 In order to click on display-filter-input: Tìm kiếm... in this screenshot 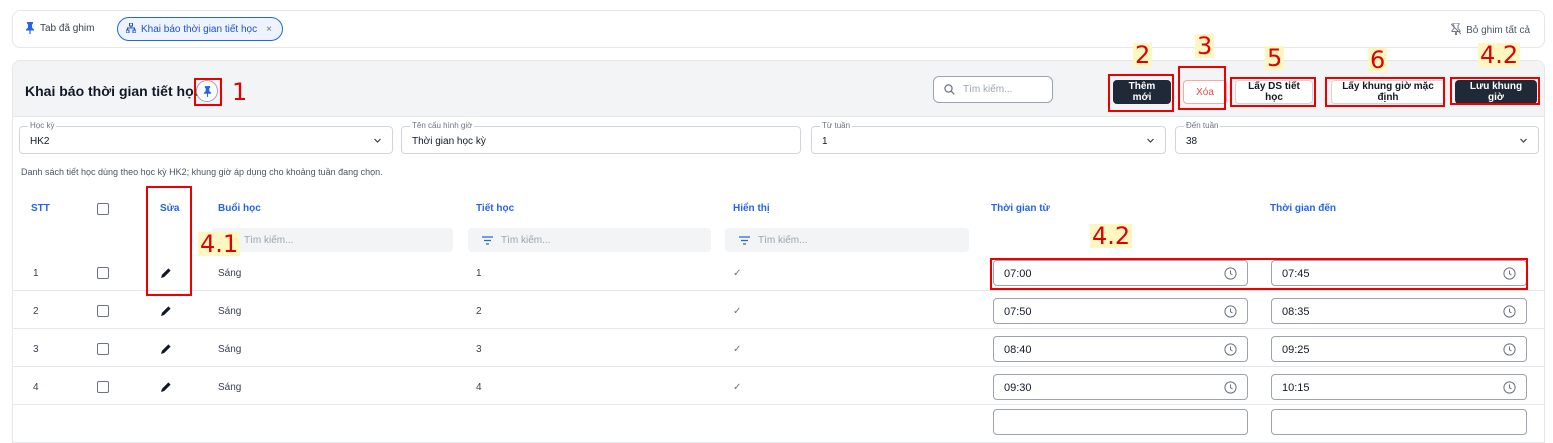, I will do `click(847, 240)`.